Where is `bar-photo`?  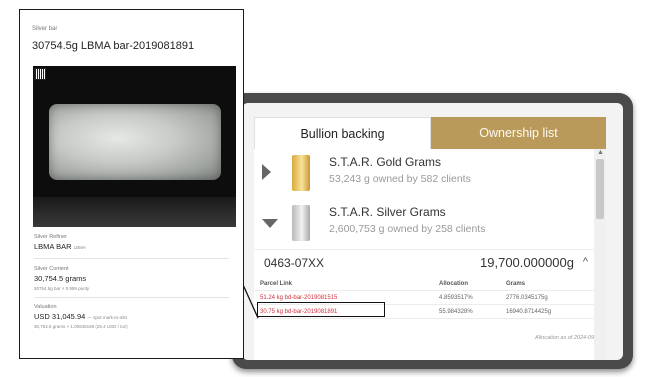 bar-photo is located at coordinates (134, 146).